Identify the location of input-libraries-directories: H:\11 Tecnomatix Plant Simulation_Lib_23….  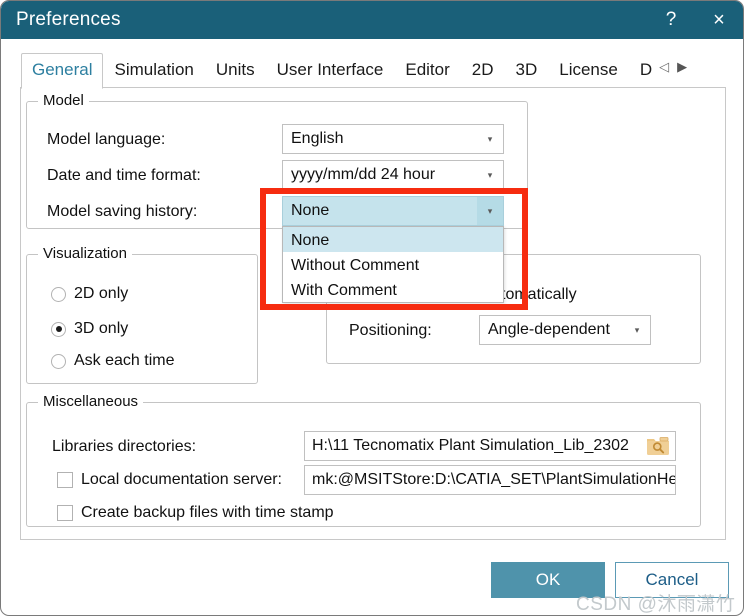
(490, 446).